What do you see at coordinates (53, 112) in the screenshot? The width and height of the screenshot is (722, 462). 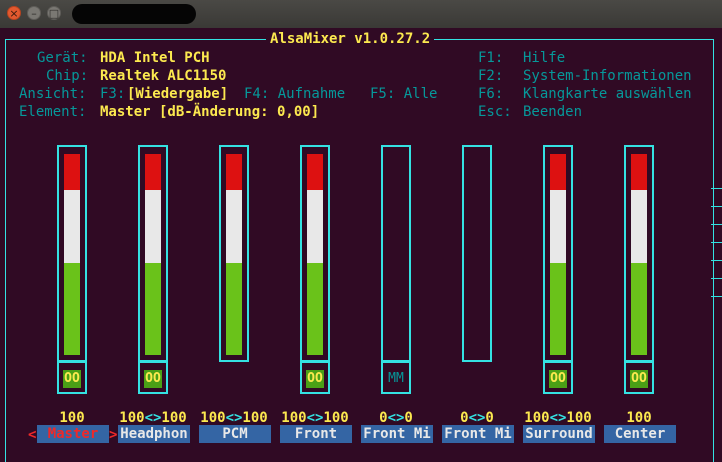 I see `element-label: Element:` at bounding box center [53, 112].